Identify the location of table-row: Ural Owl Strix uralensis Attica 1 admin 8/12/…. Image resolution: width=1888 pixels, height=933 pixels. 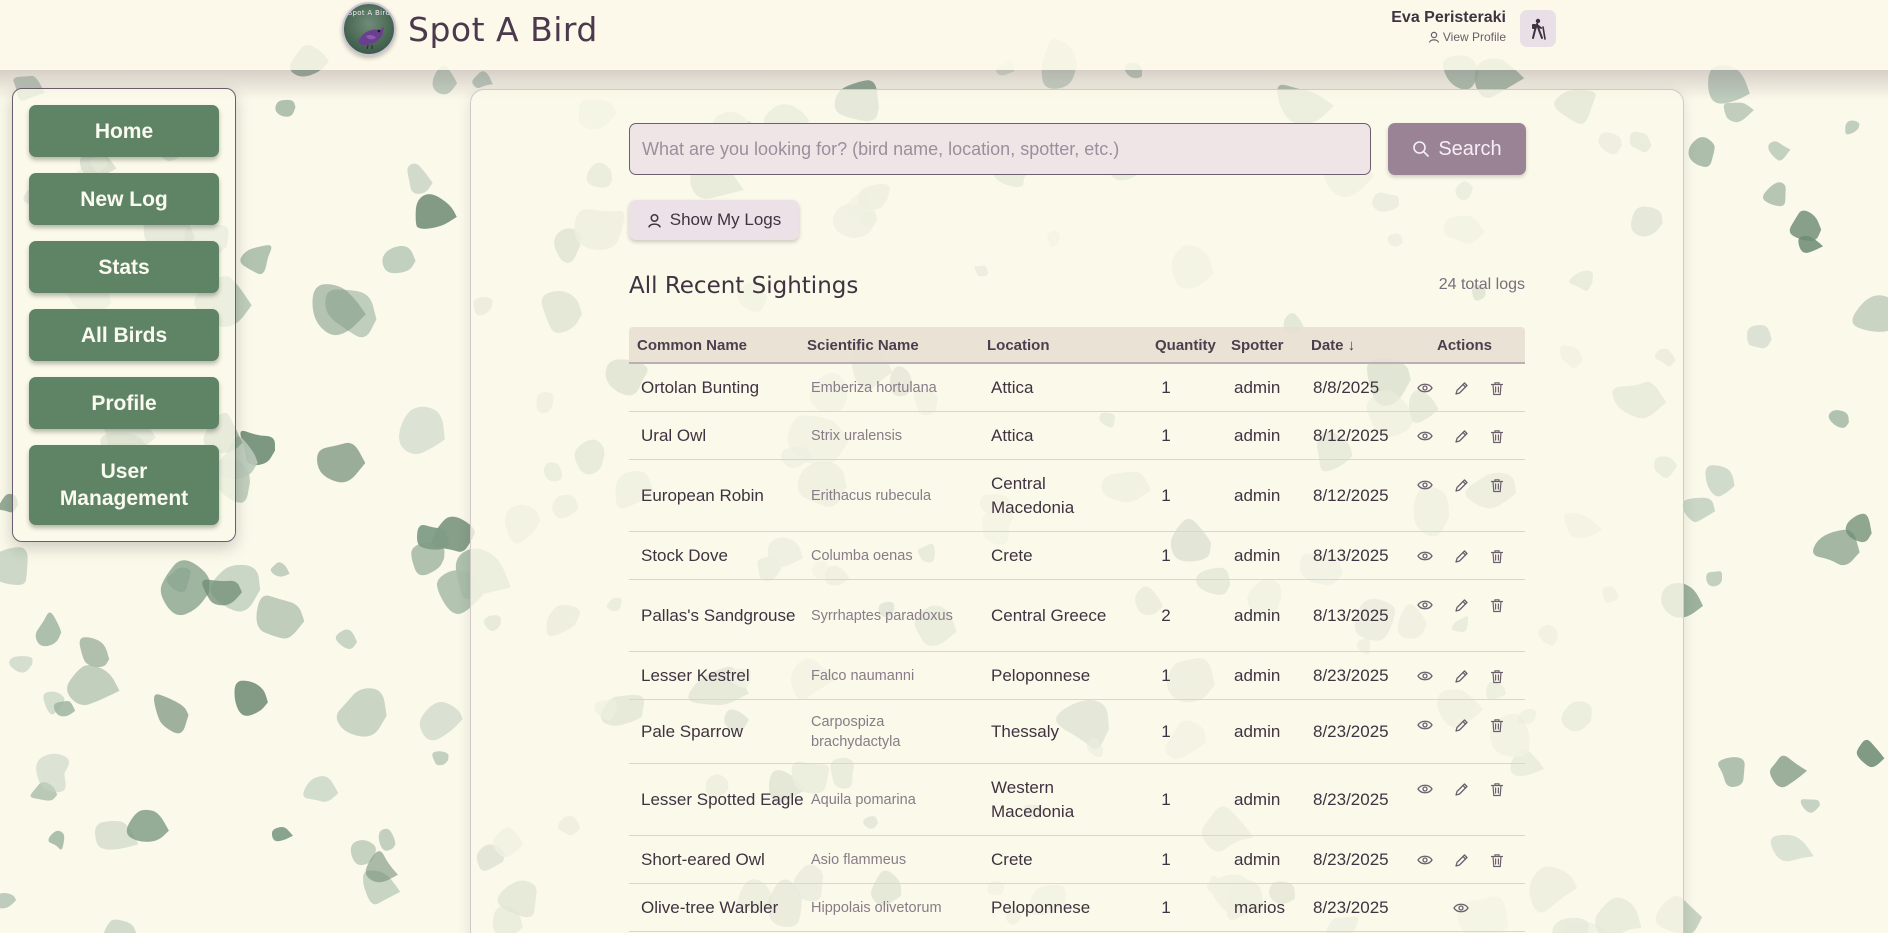
(1077, 436).